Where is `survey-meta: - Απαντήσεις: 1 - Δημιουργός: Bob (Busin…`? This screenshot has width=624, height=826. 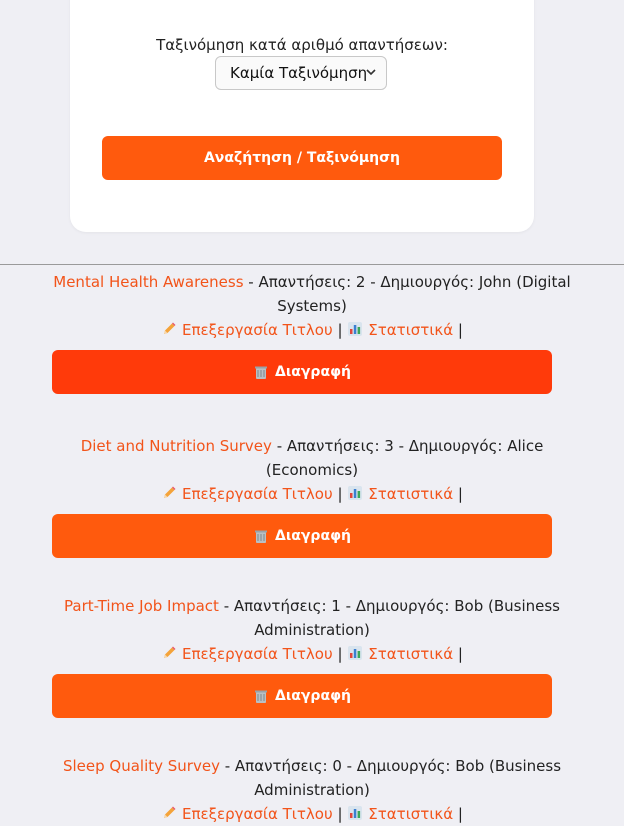
survey-meta: - Απαντήσεις: 1 - Δημιουργός: Bob (Busin… is located at coordinates (389, 606).